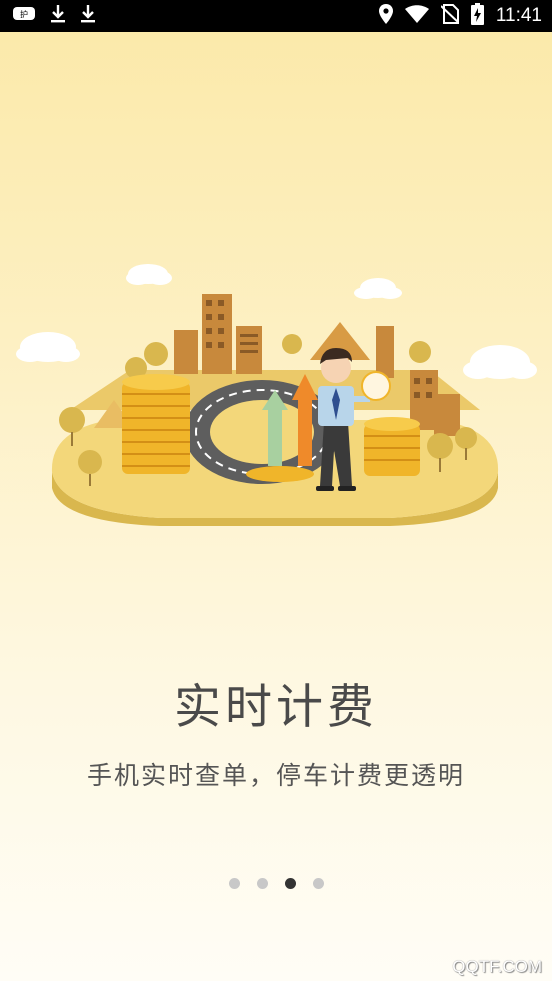 The image size is (552, 981). I want to click on coin-stack-left, so click(156, 424).